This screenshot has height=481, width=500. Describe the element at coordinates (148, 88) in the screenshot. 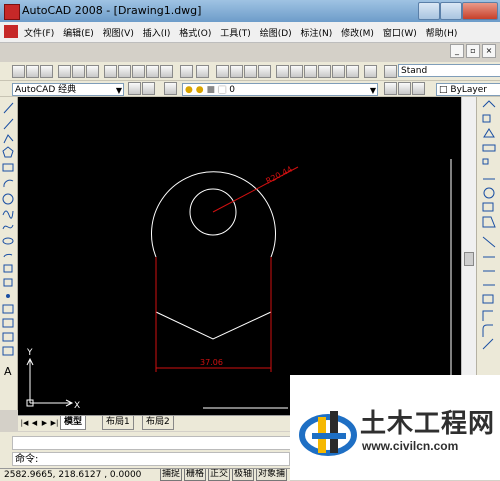

I see `workspace-save-icon` at that location.